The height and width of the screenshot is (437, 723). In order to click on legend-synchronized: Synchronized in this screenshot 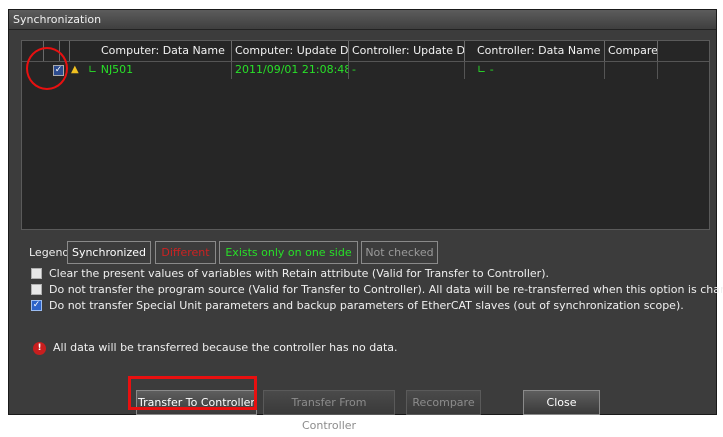, I will do `click(109, 252)`.